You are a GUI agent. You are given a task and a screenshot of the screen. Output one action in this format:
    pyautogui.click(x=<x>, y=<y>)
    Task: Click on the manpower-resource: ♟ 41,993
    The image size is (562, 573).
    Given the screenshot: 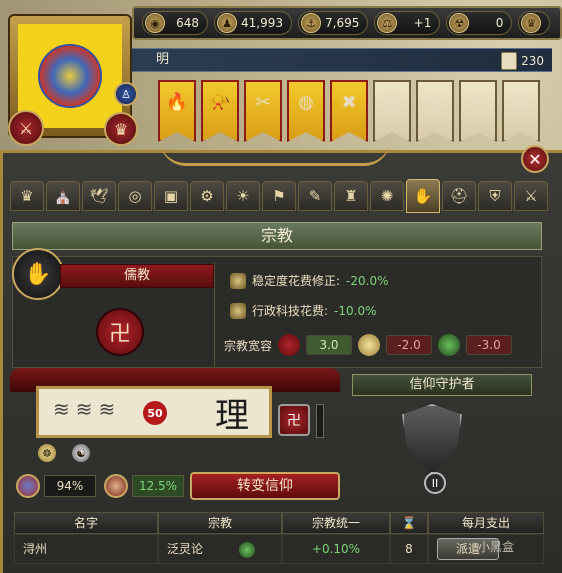 What is the action you would take?
    pyautogui.click(x=253, y=23)
    